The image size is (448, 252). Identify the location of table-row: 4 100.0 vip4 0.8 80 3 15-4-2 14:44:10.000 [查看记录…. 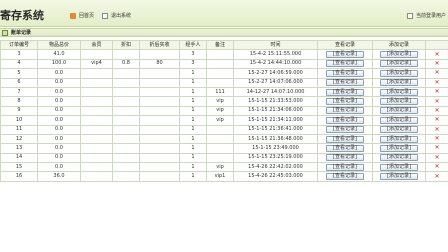
(224, 64).